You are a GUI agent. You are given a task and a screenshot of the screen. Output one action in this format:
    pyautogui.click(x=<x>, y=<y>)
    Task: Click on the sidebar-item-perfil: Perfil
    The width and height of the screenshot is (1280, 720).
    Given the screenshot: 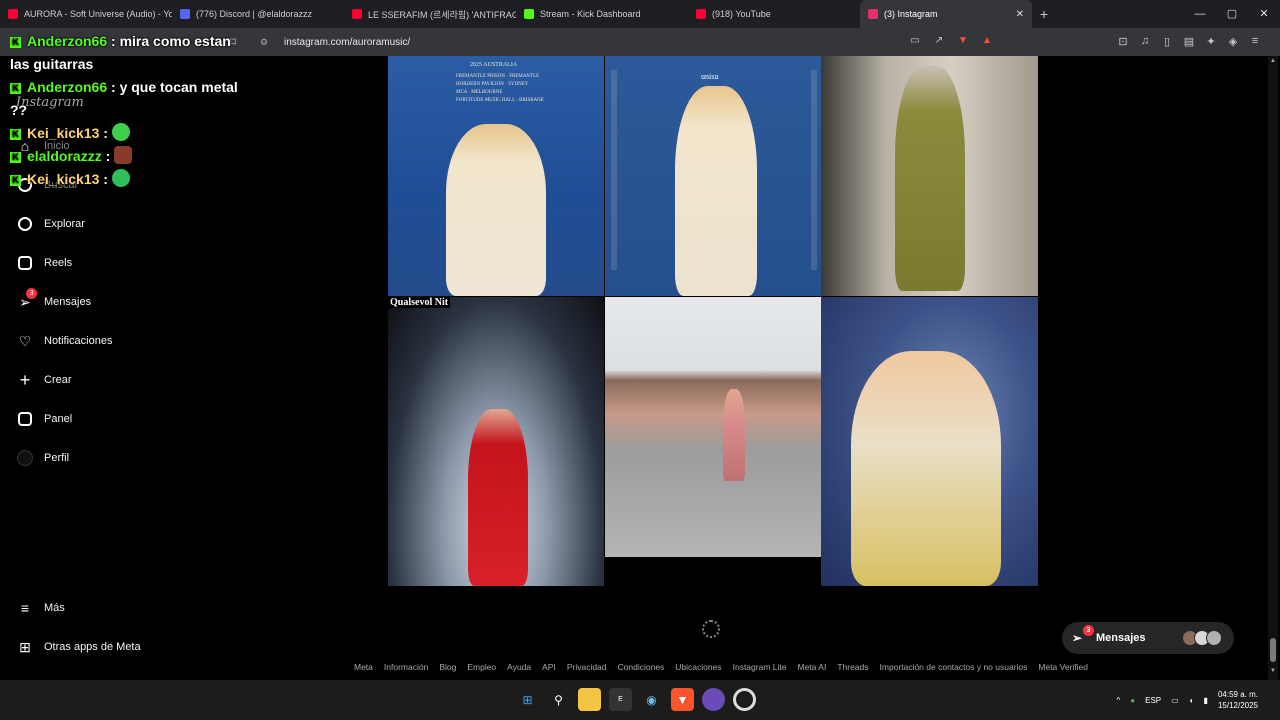 What is the action you would take?
    pyautogui.click(x=42, y=458)
    